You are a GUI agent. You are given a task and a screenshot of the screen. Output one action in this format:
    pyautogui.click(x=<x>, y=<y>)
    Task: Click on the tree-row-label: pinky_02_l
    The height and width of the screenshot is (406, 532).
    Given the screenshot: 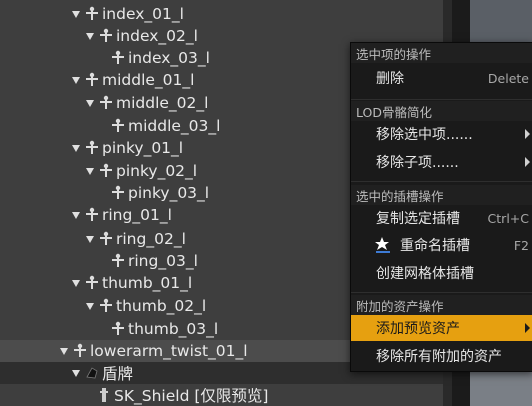 What is the action you would take?
    pyautogui.click(x=157, y=171)
    